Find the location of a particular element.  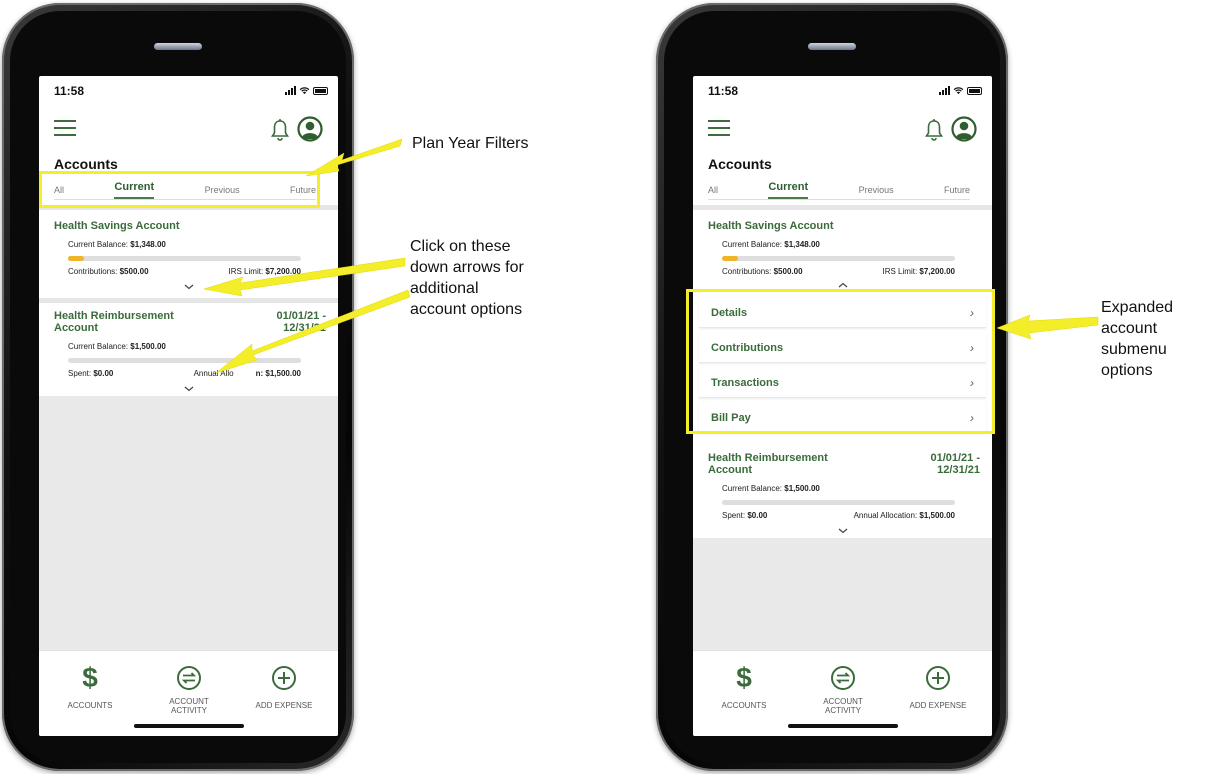

annotation-plan-year-filters: Plan Year Filters is located at coordinates (470, 143).